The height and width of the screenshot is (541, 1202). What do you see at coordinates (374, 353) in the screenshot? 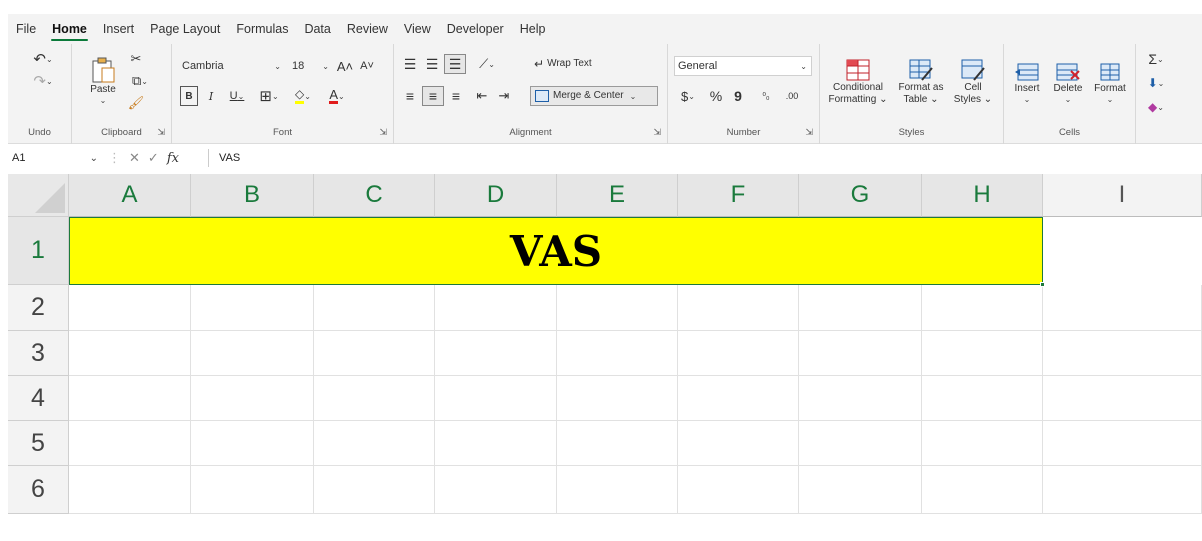
I see `cell-c3` at bounding box center [374, 353].